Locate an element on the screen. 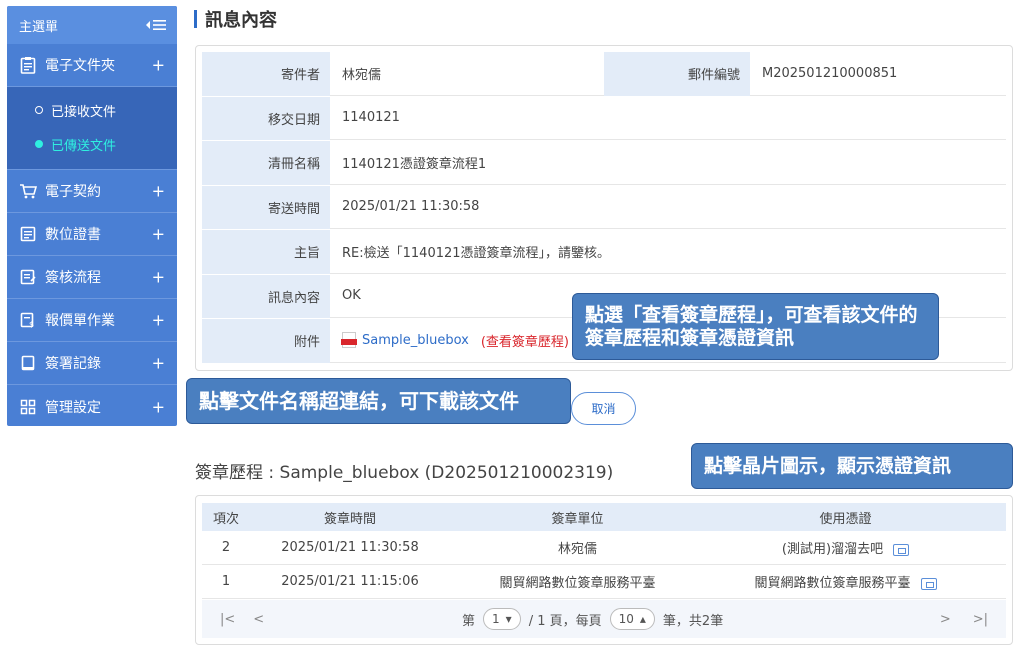 The height and width of the screenshot is (653, 1023). form-icon is located at coordinates (28, 277).